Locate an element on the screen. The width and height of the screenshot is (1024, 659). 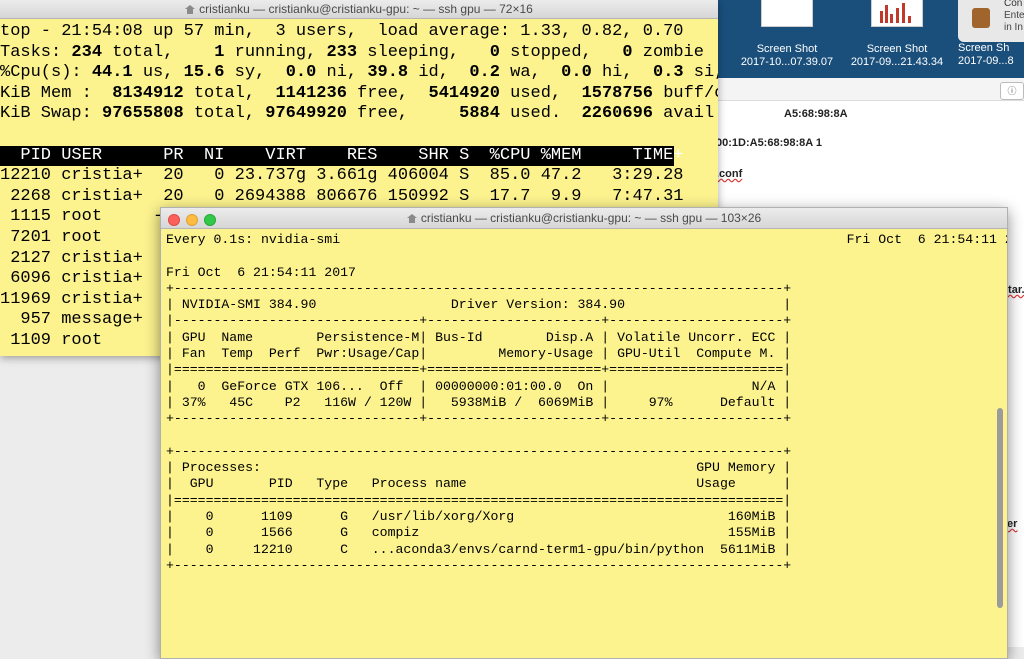
text-line: er is located at coordinates (1012, 524).